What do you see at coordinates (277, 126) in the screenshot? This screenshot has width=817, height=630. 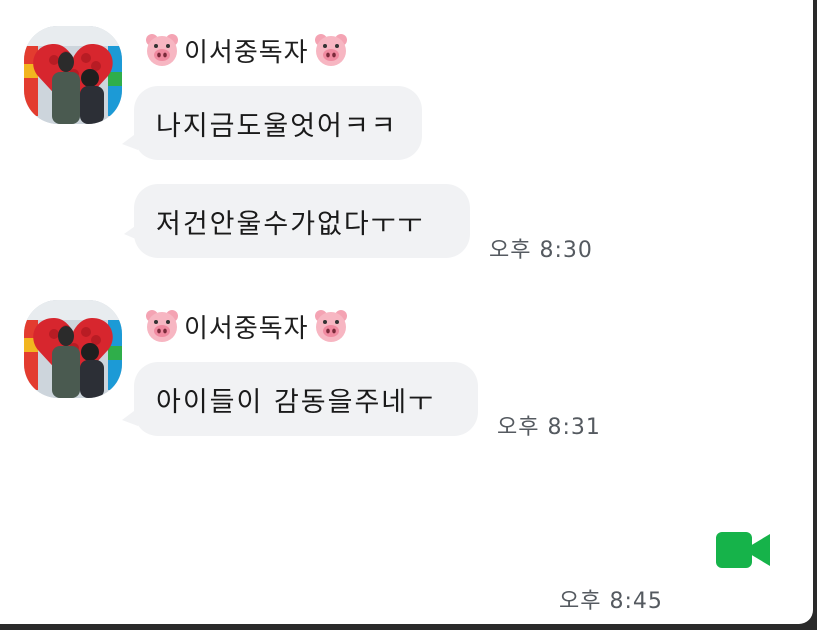 I see `message-text: 나지금도울엇어ㅋㅋ` at bounding box center [277, 126].